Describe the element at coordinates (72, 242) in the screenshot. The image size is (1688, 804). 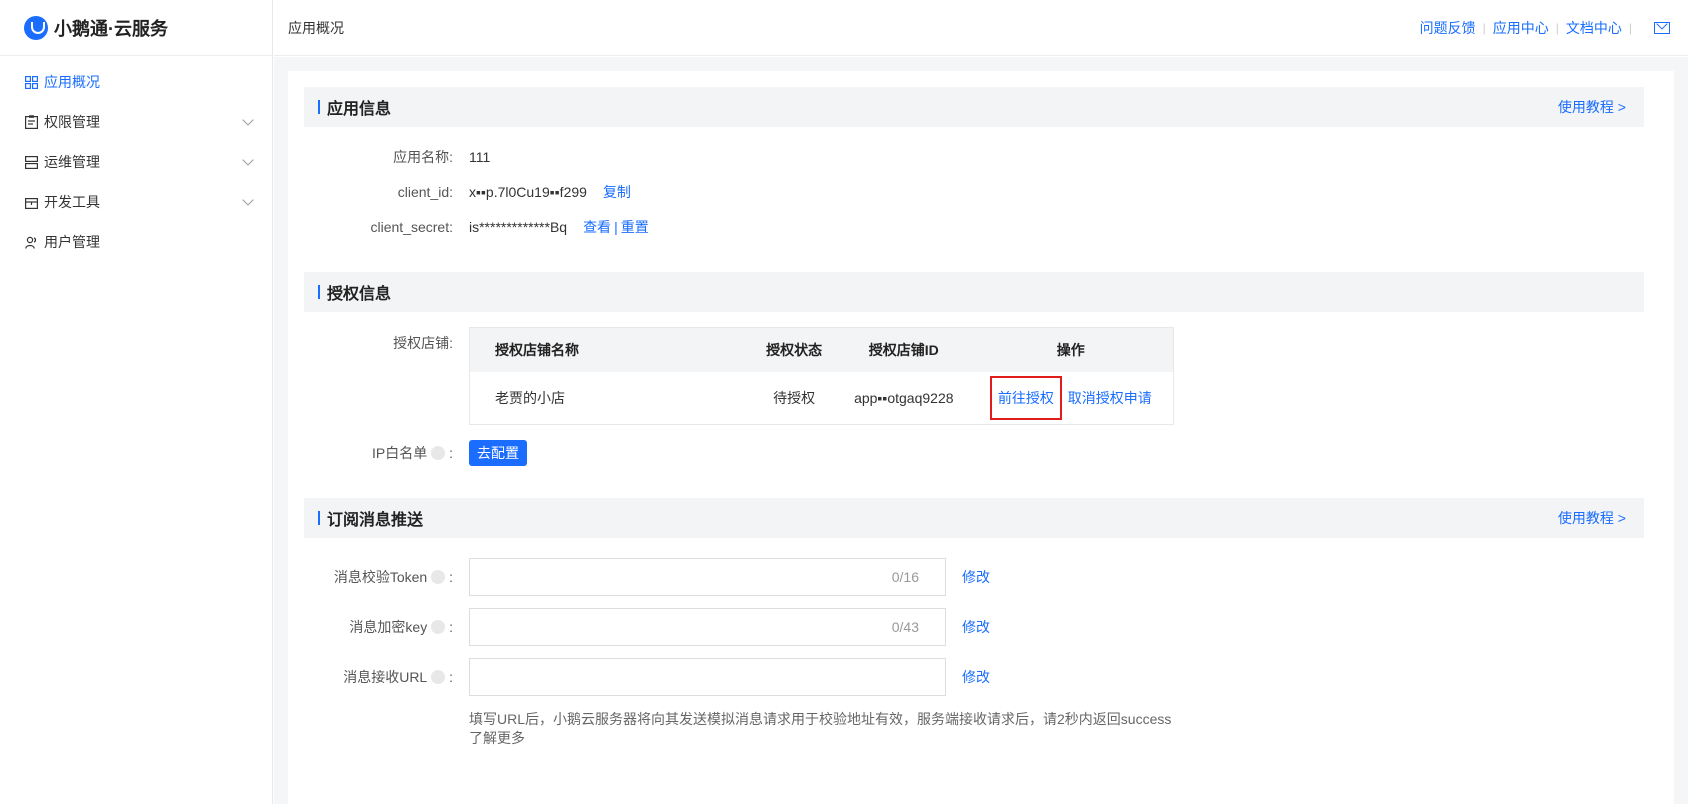
I see `sidebar-item-label: 用户管理` at that location.